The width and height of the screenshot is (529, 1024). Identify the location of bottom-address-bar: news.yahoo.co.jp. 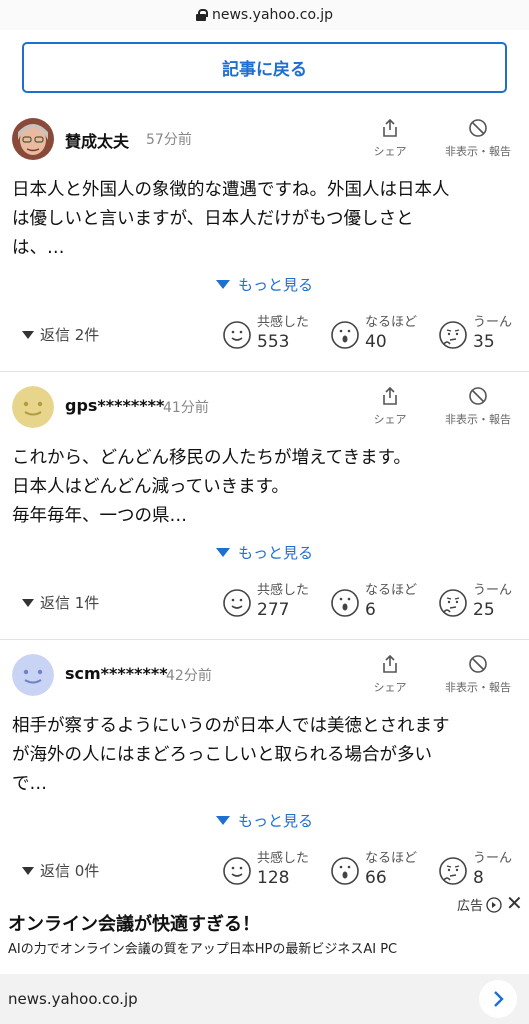
(264, 999).